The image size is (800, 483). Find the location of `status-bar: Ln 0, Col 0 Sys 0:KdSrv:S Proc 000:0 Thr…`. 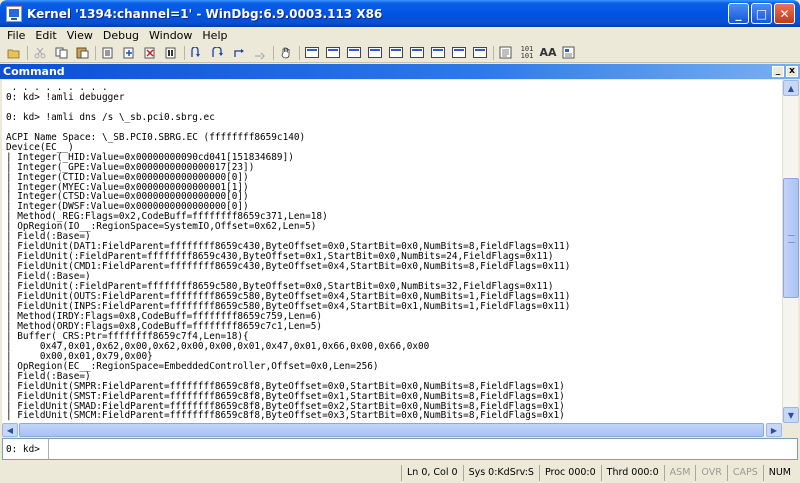

status-bar: Ln 0, Col 0 Sys 0:KdSrv:S Proc 000:0 Thr… is located at coordinates (400, 472).